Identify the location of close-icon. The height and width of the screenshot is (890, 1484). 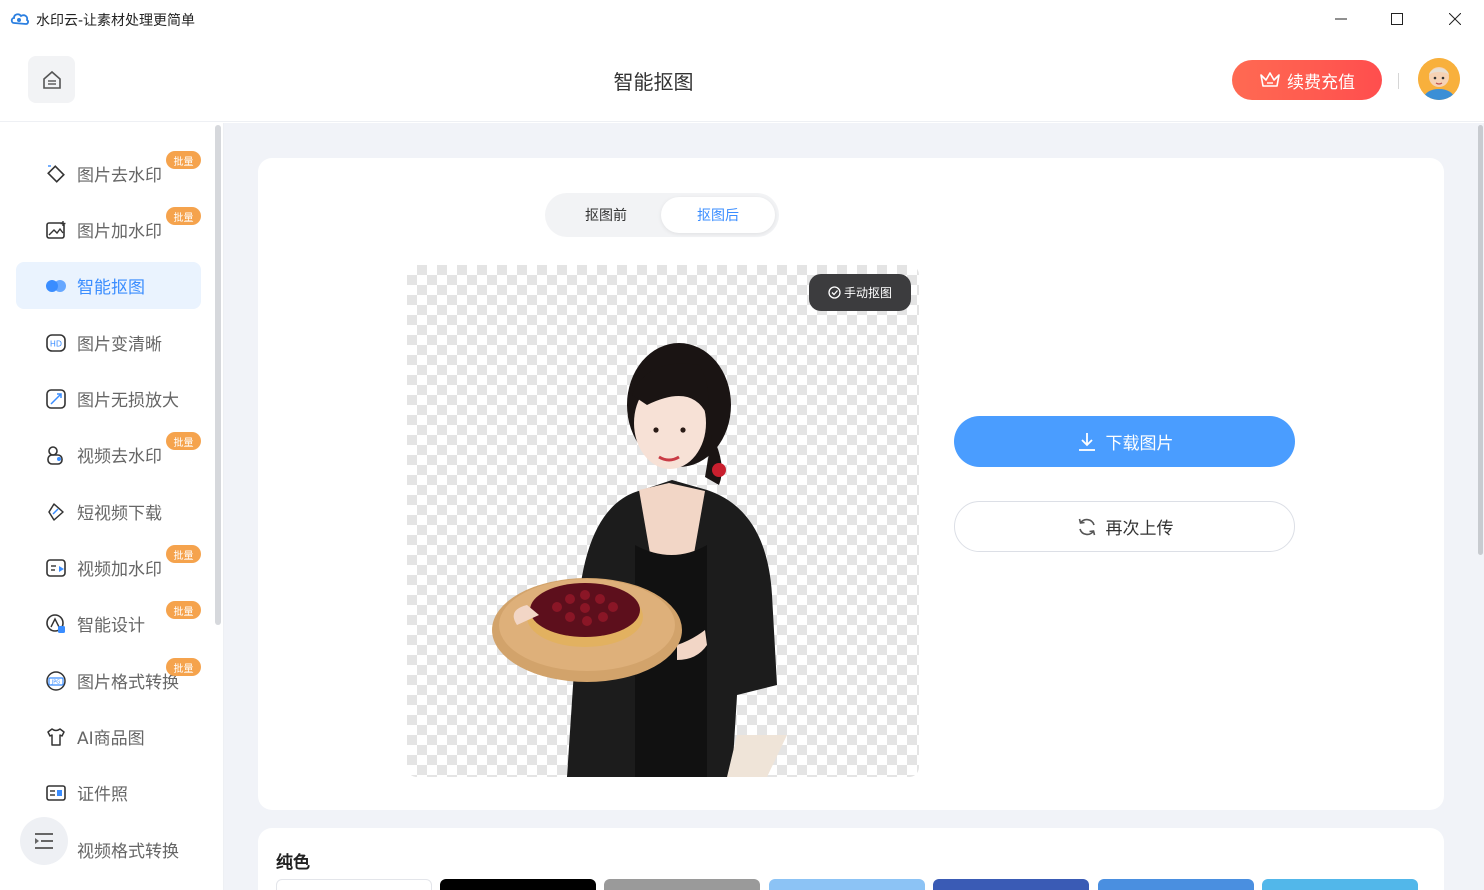
(1455, 19).